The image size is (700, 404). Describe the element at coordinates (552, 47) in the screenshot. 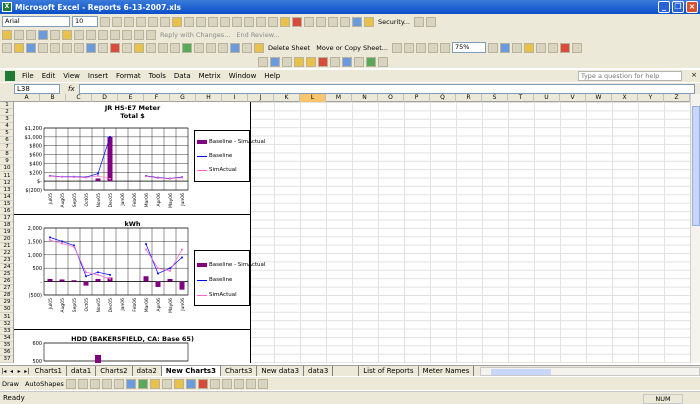

I see `tool-w-icon` at that location.